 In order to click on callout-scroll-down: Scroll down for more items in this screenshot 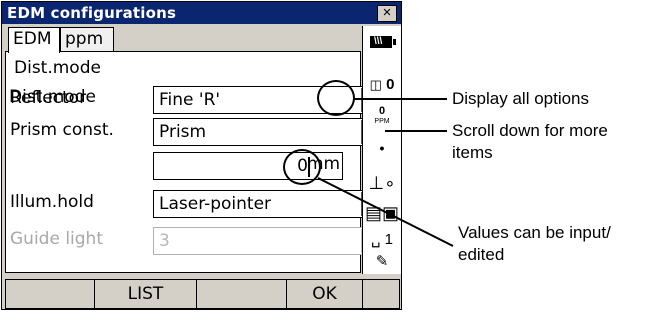, I will do `click(530, 141)`.